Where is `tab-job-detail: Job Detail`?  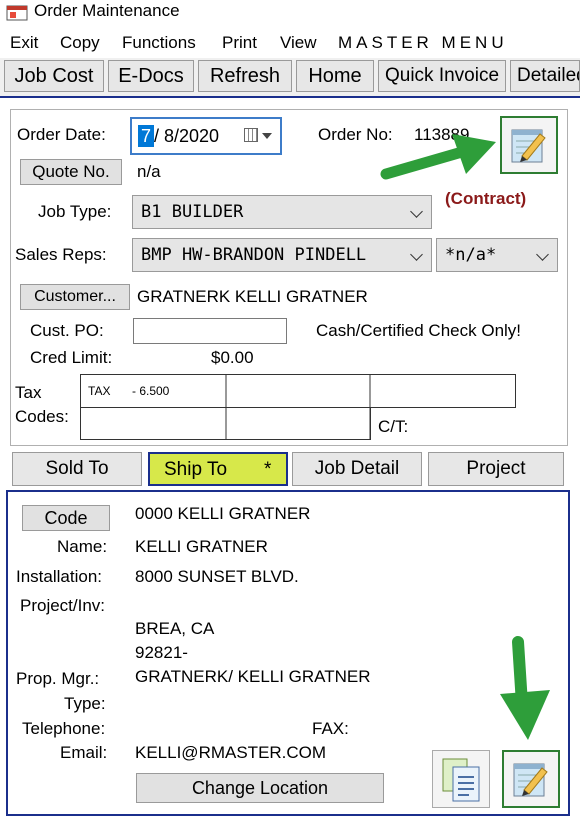
tab-job-detail: Job Detail is located at coordinates (357, 469).